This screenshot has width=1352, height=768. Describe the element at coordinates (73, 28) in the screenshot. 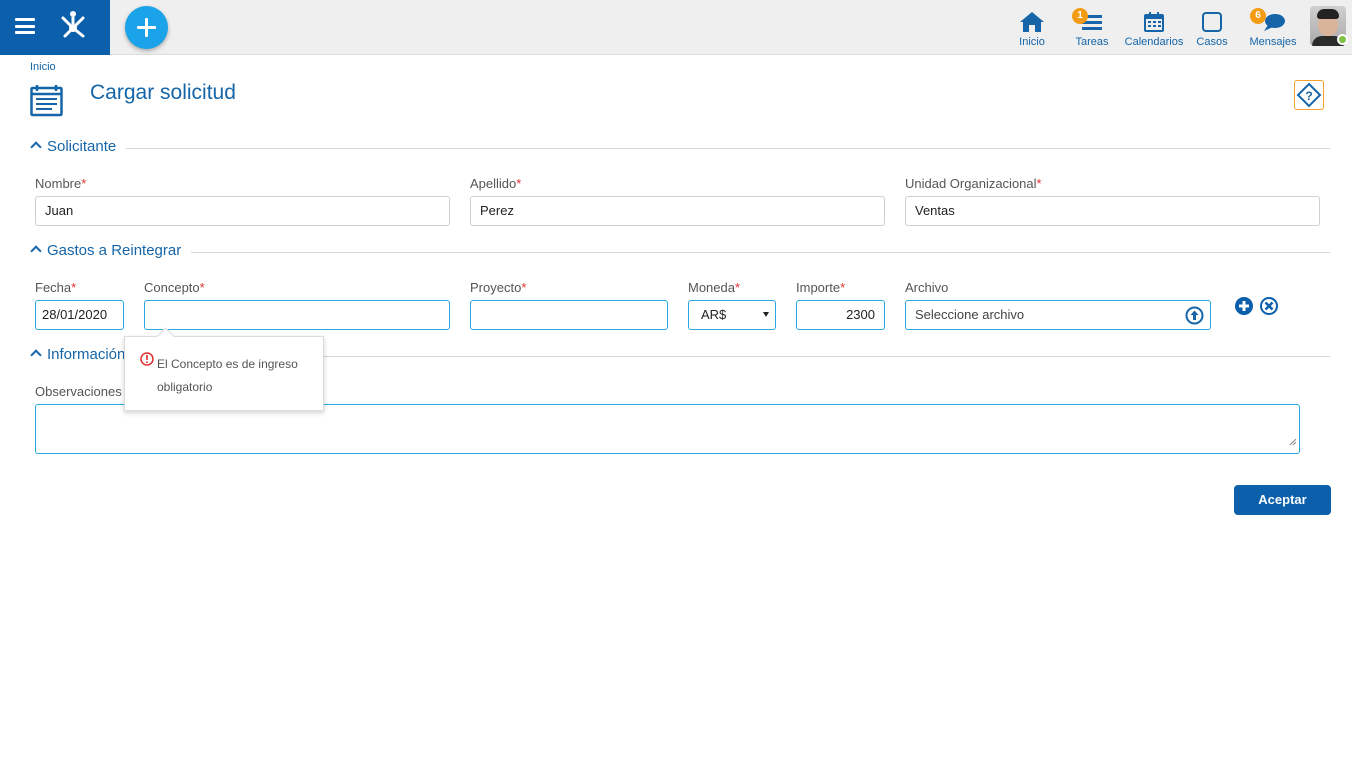

I see `logo-icon` at that location.